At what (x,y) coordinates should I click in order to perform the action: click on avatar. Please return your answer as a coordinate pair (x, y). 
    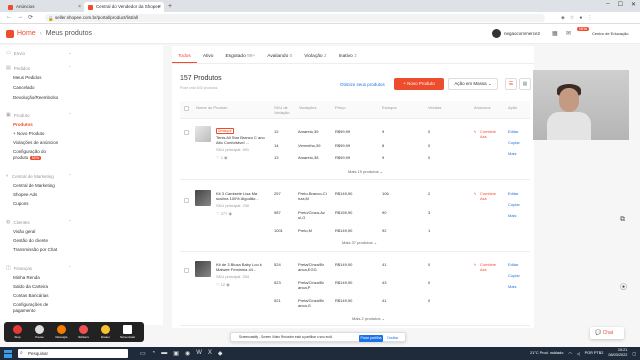
    Looking at the image, I should click on (496, 33).